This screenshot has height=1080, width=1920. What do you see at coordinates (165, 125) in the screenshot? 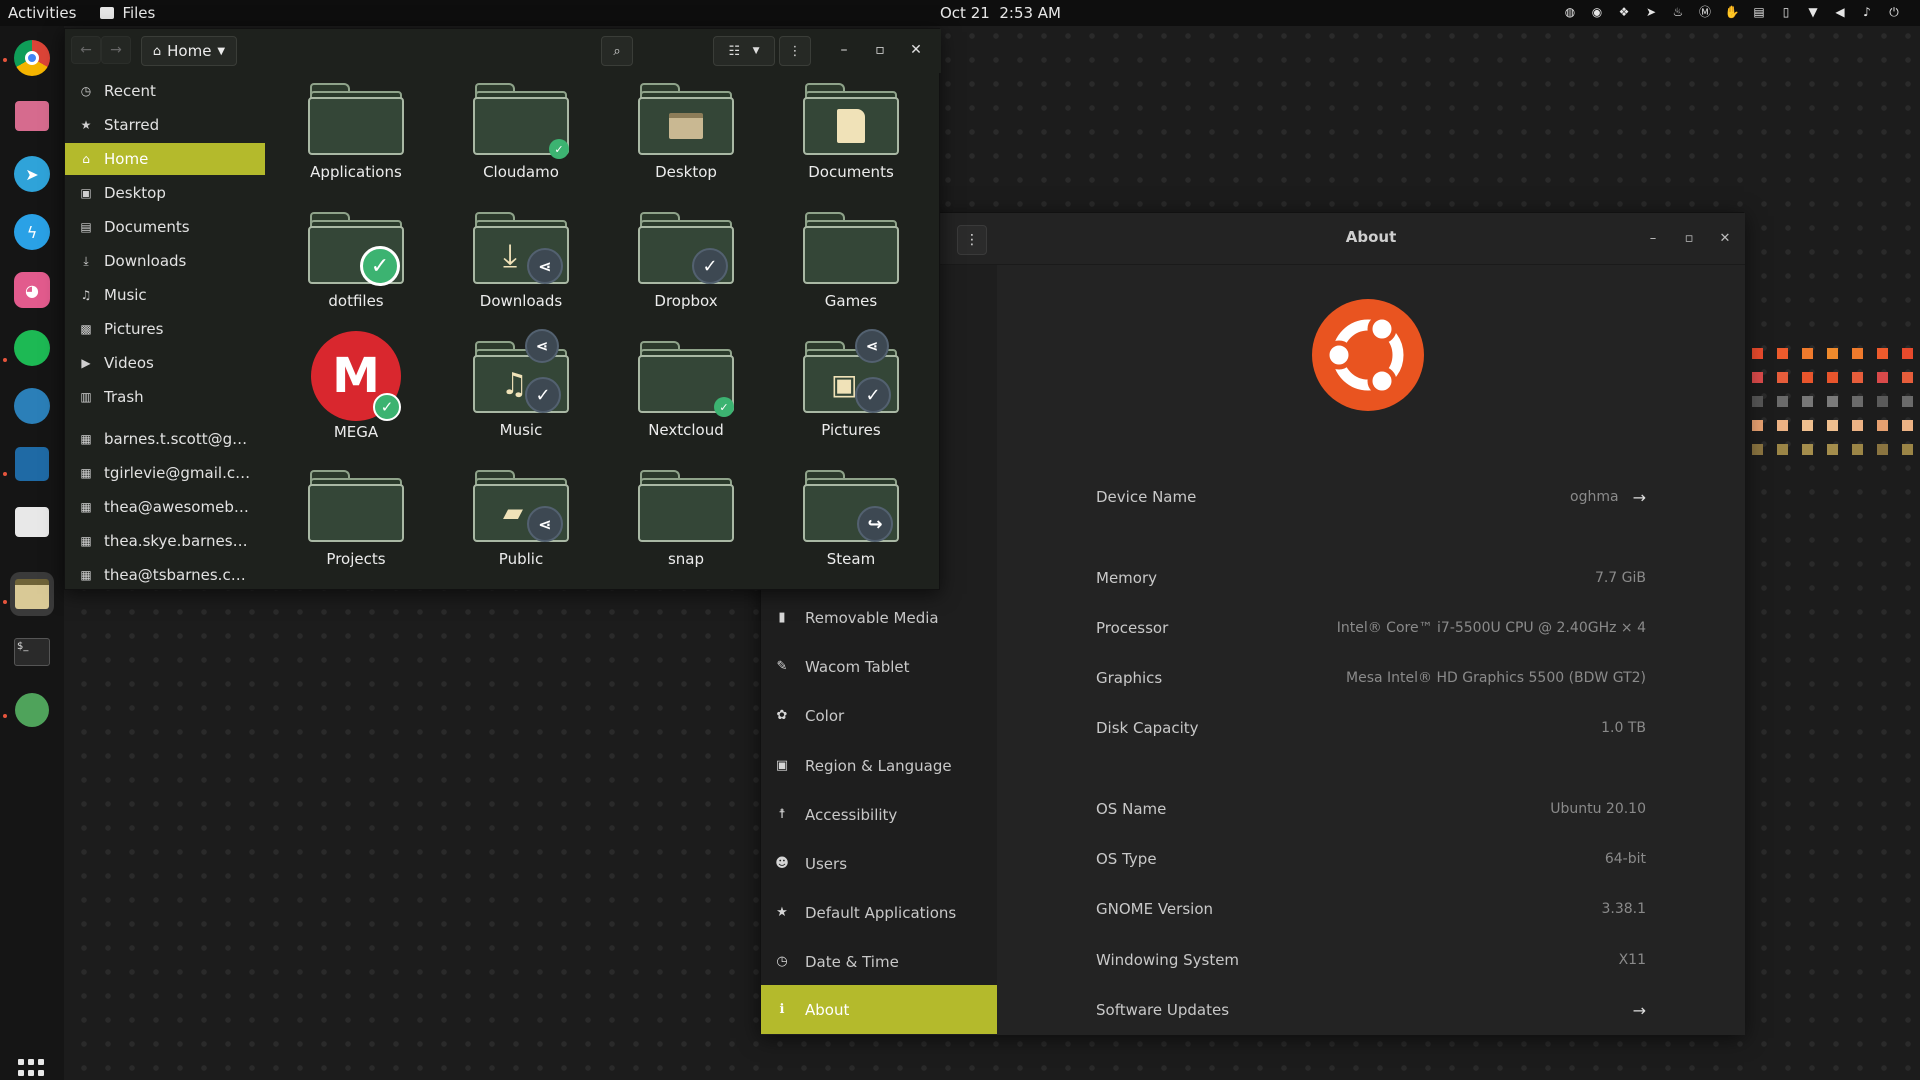
I see `sidebar-item-starred: ★ Starred` at bounding box center [165, 125].